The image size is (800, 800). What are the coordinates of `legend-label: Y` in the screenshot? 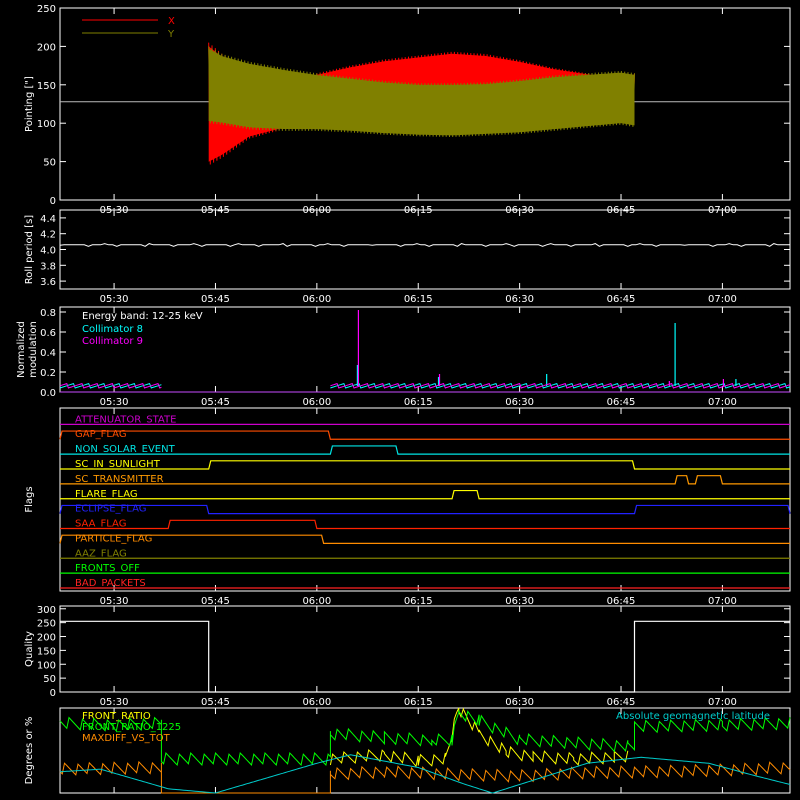 It's located at (171, 34).